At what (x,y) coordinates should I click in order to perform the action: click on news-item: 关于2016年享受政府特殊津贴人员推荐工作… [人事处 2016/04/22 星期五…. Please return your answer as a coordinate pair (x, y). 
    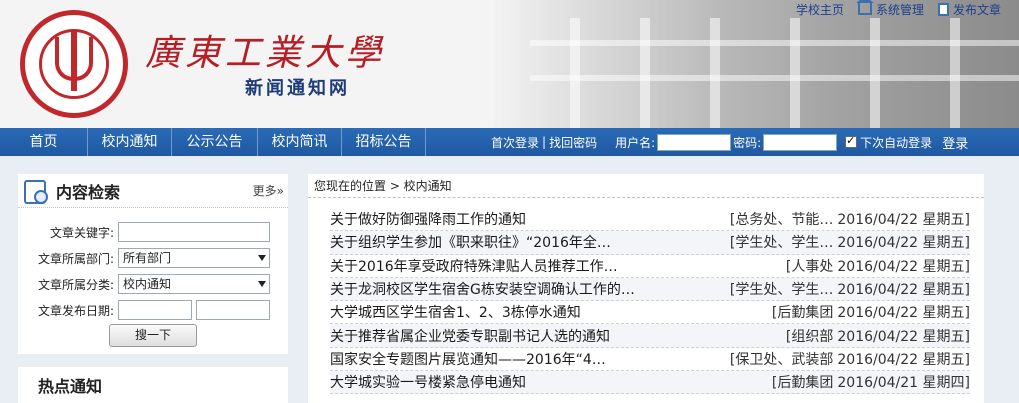
    Looking at the image, I should click on (650, 266).